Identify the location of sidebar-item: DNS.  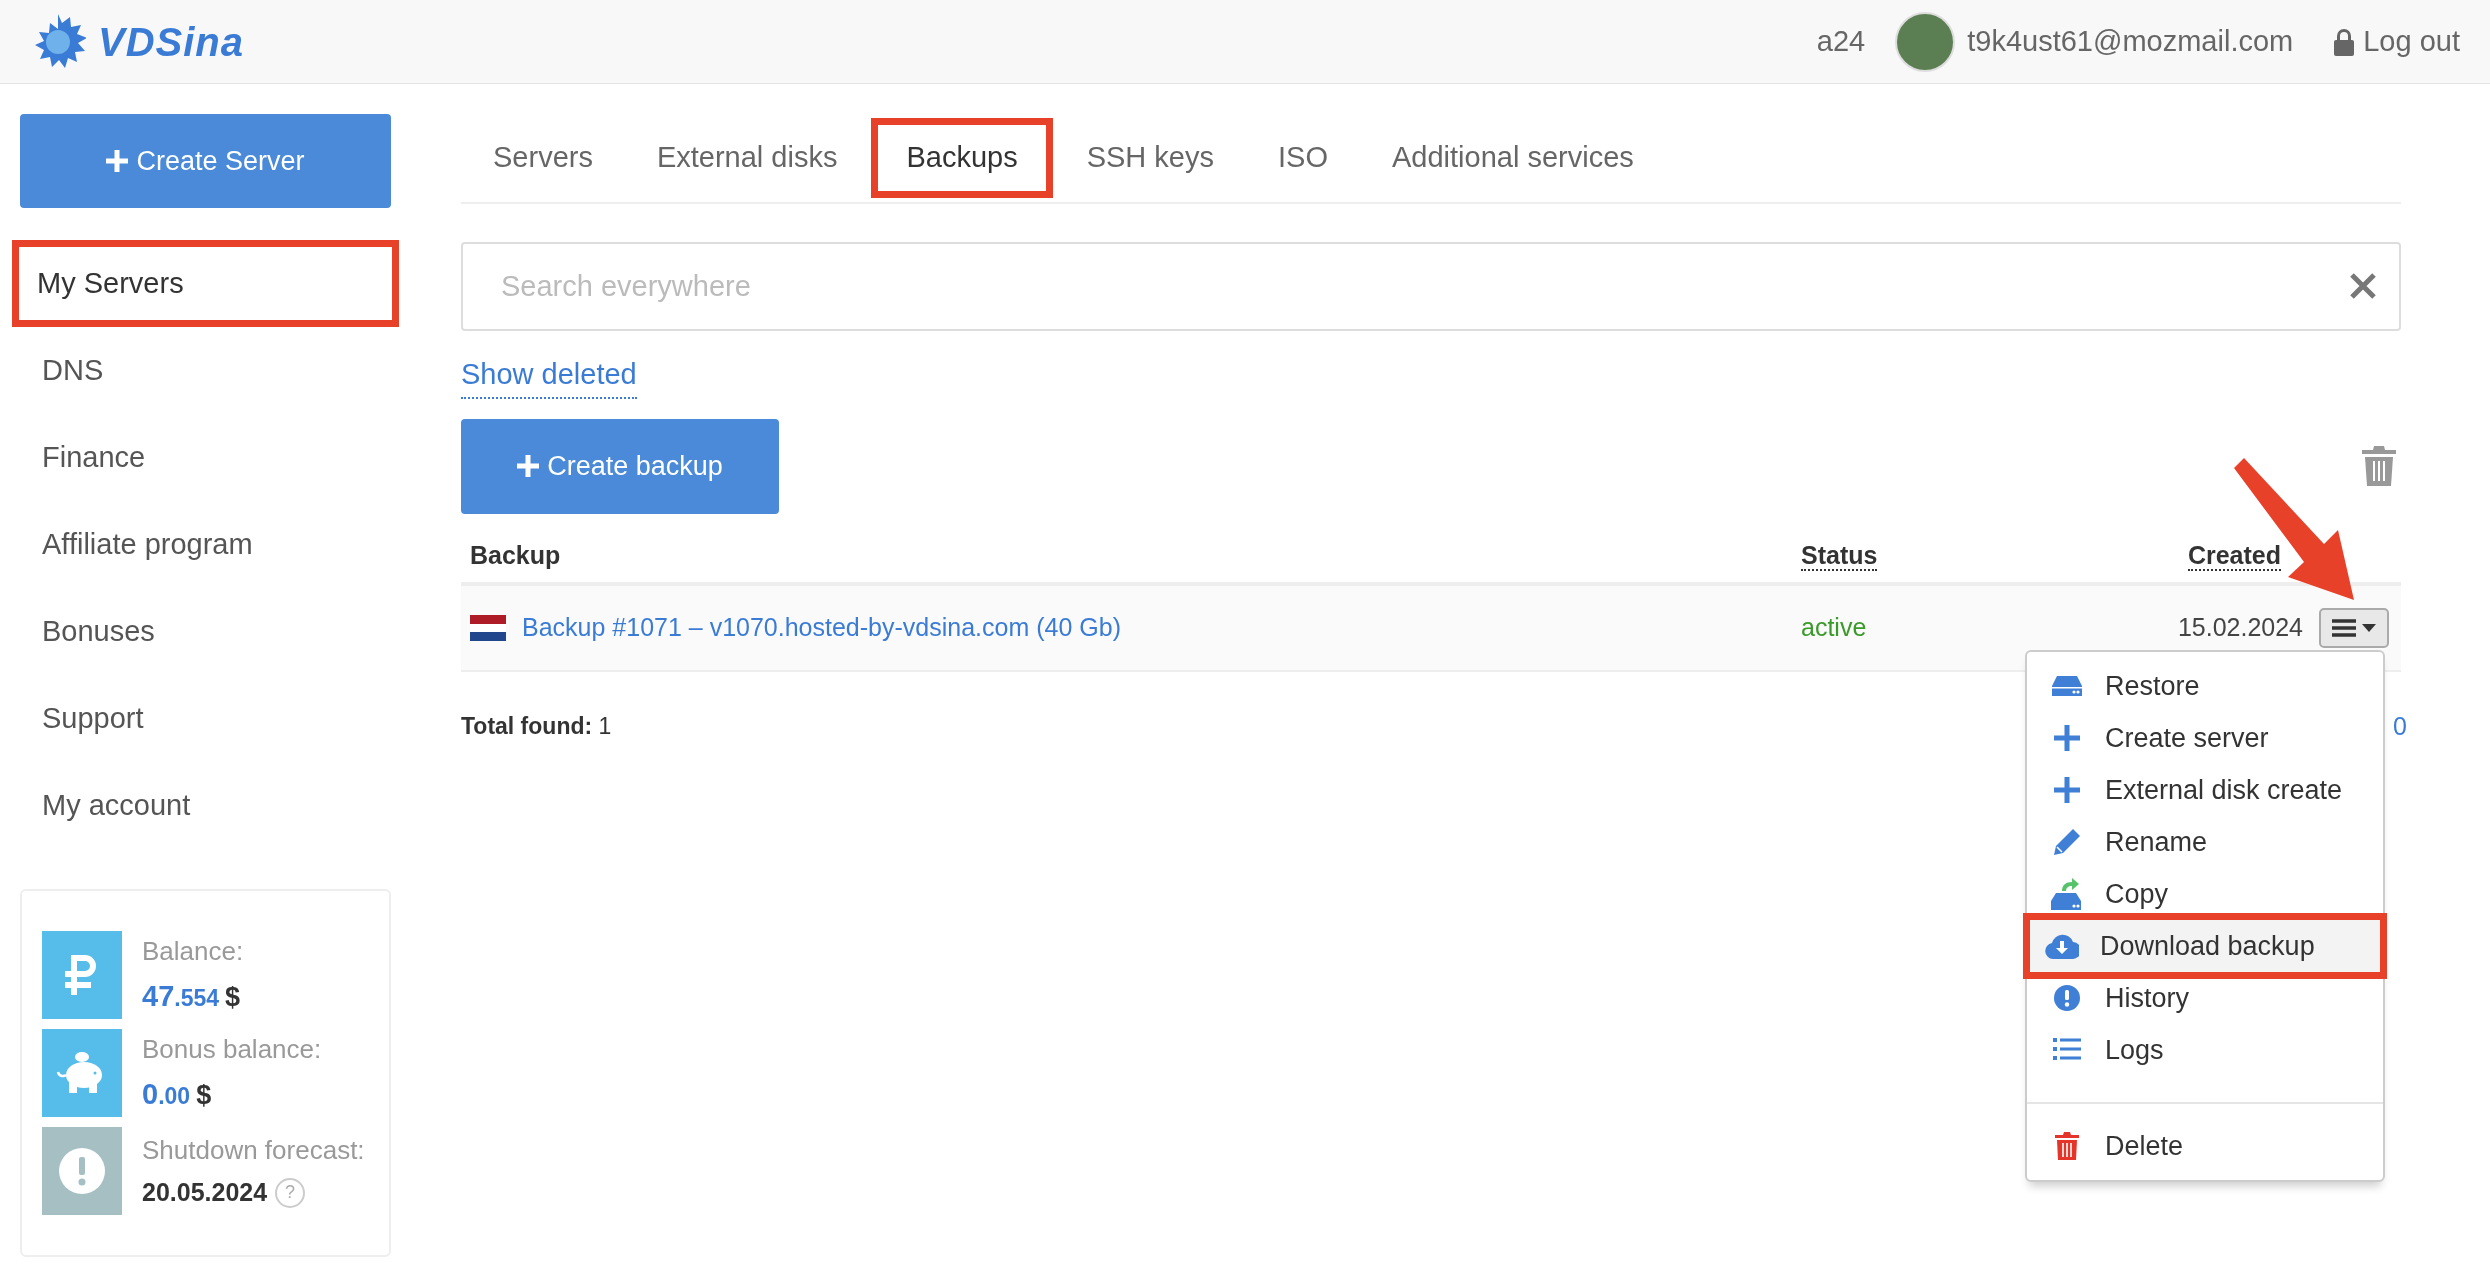
(205, 370).